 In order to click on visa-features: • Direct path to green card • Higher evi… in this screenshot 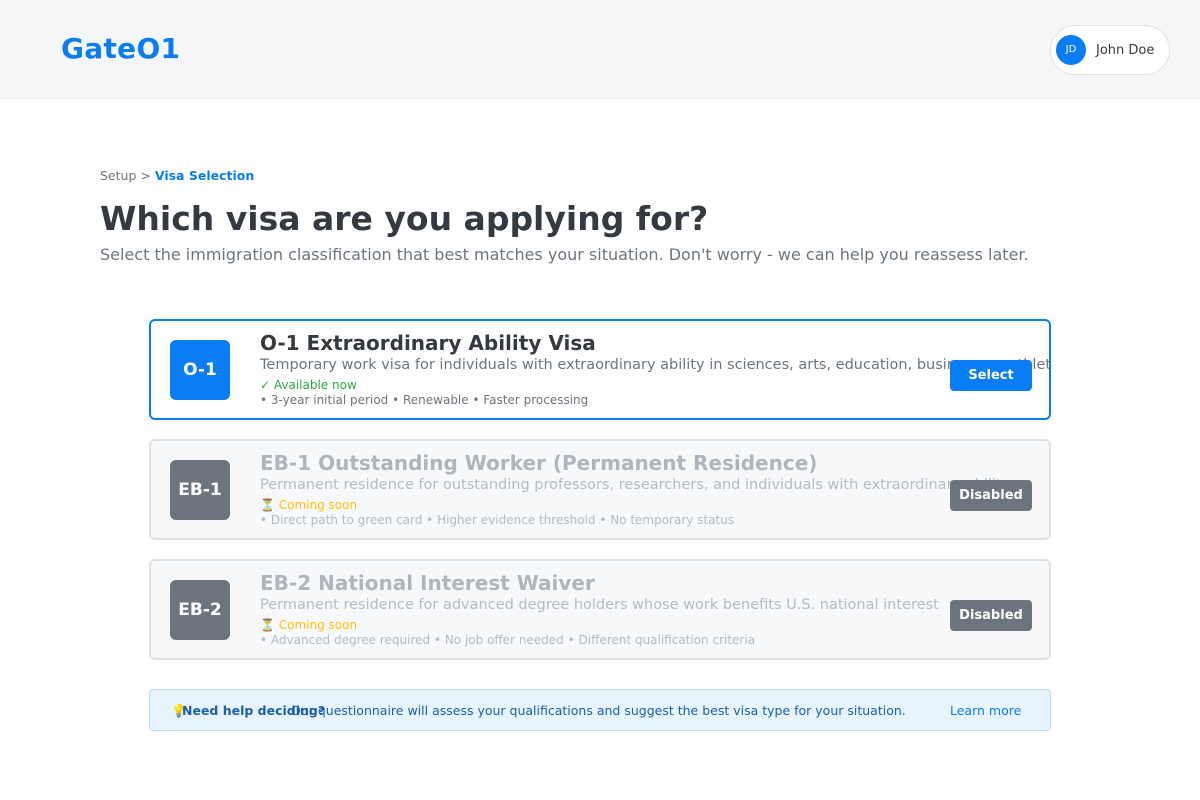, I will do `click(497, 520)`.